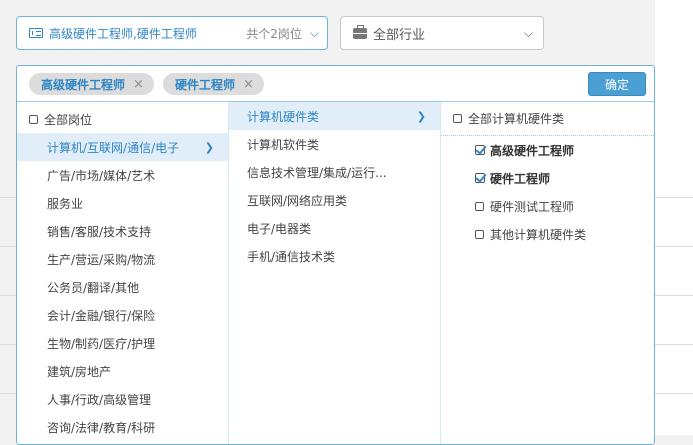 The image size is (693, 445). What do you see at coordinates (532, 206) in the screenshot?
I see `position-label: 硬件测试工程师` at bounding box center [532, 206].